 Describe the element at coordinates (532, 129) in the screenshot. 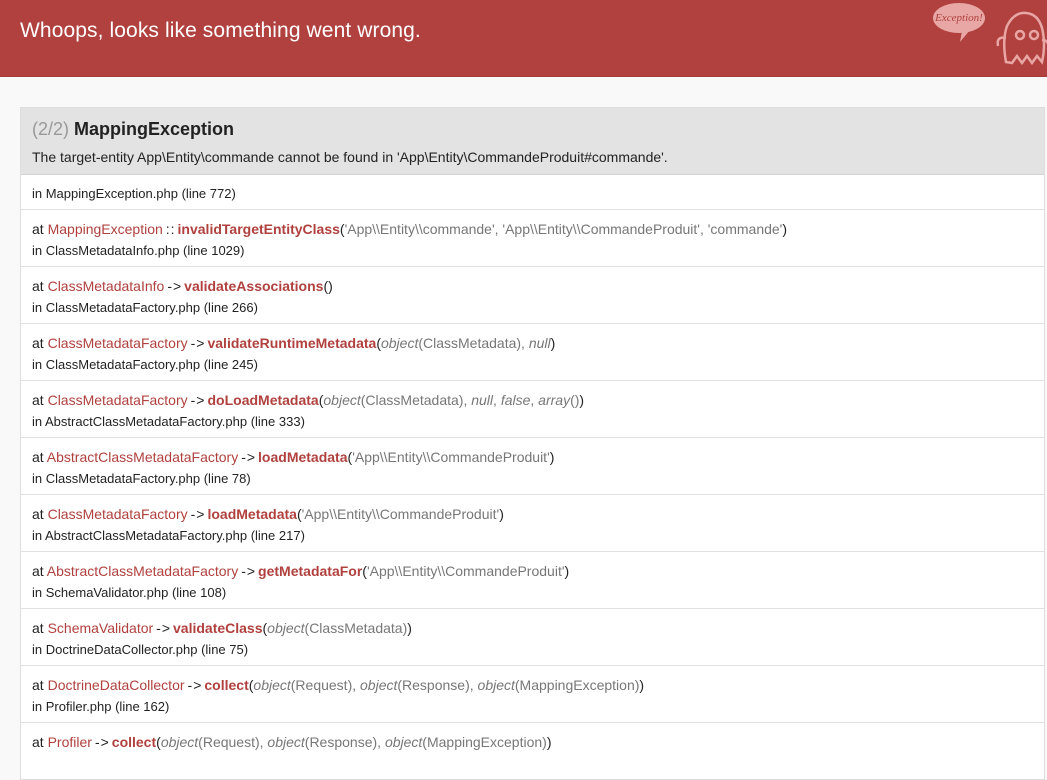

I see `exception-title: (2/2) MappingException` at that location.